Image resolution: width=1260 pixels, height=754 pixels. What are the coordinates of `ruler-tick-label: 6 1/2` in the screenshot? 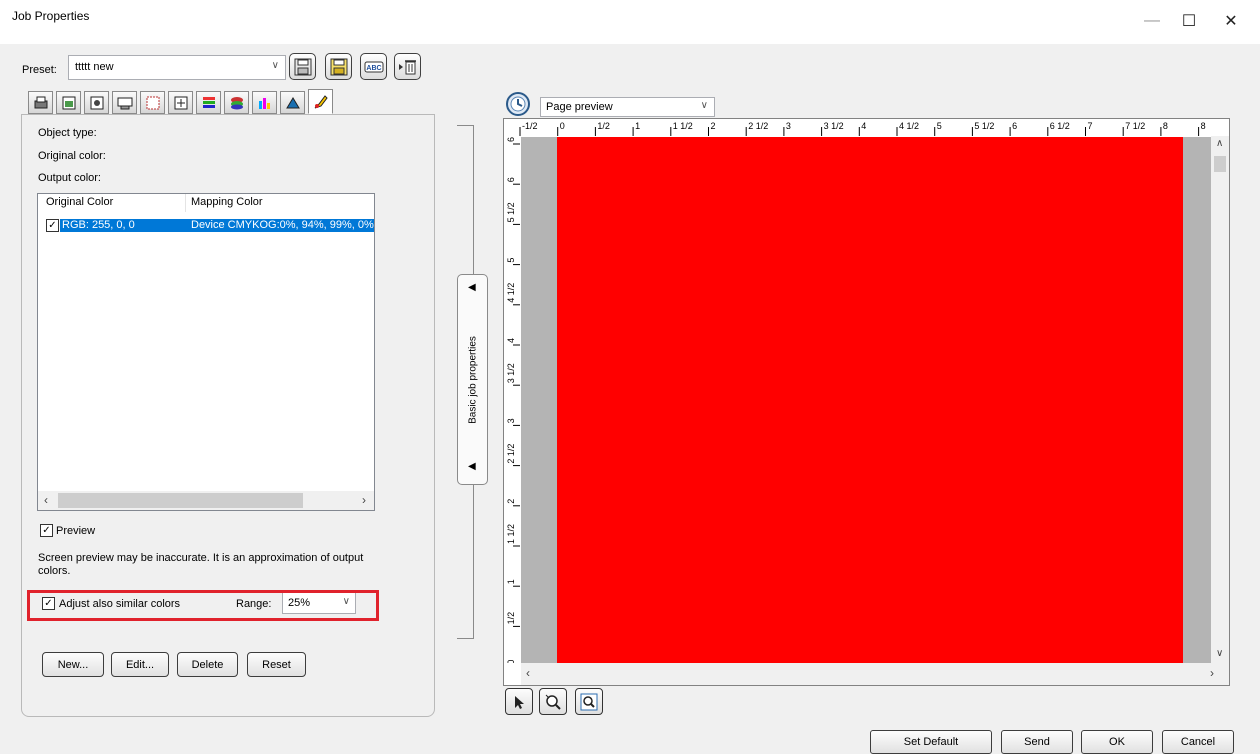 It's located at (1060, 126).